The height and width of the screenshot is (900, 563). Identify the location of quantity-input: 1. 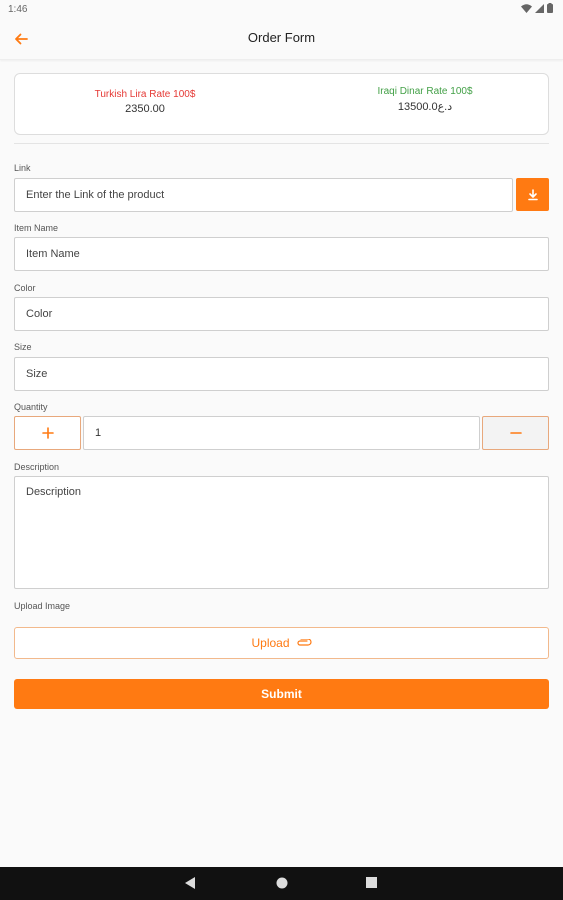
(281, 433).